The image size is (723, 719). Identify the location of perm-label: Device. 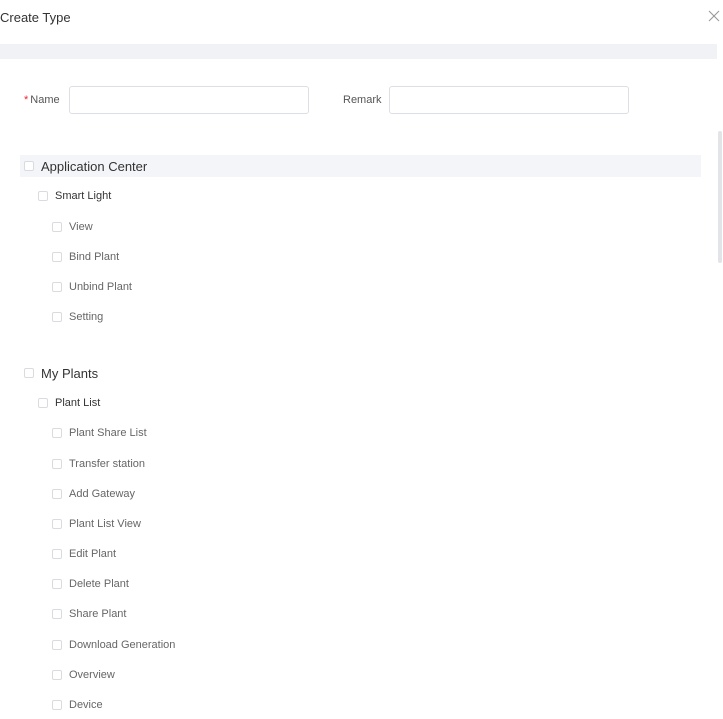
(86, 705).